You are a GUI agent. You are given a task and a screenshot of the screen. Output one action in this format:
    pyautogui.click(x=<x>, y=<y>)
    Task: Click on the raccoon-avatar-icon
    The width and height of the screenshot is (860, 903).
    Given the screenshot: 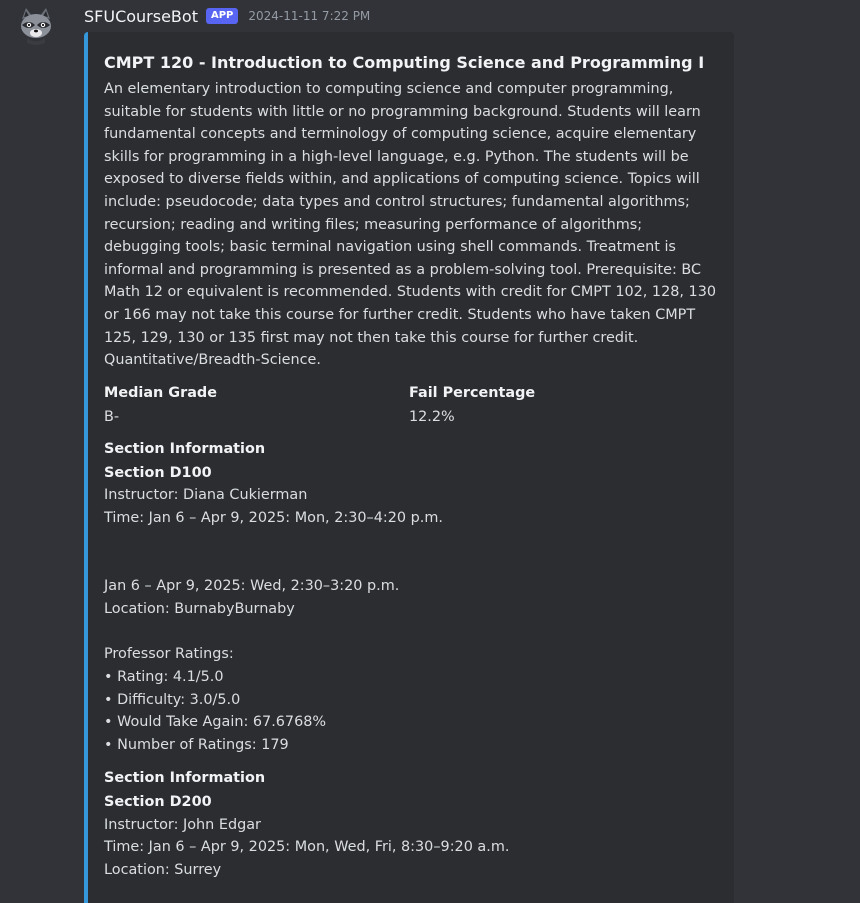 What is the action you would take?
    pyautogui.click(x=36, y=25)
    